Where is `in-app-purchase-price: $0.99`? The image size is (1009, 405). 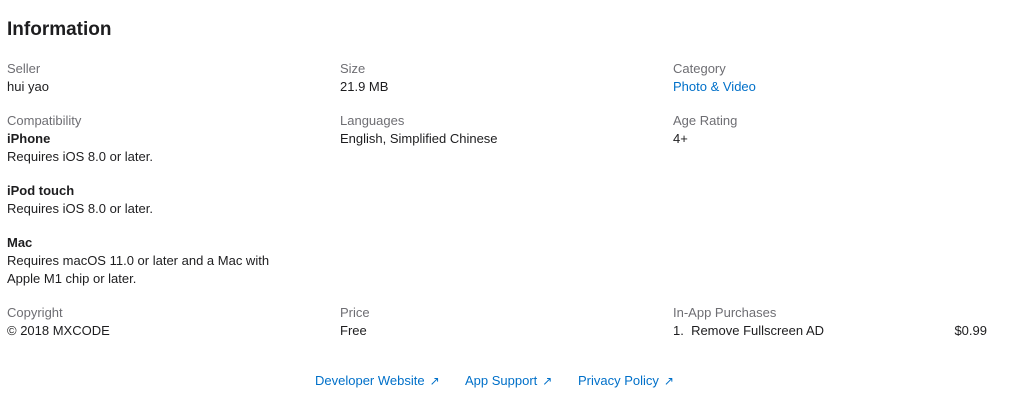 in-app-purchase-price: $0.99 is located at coordinates (970, 330).